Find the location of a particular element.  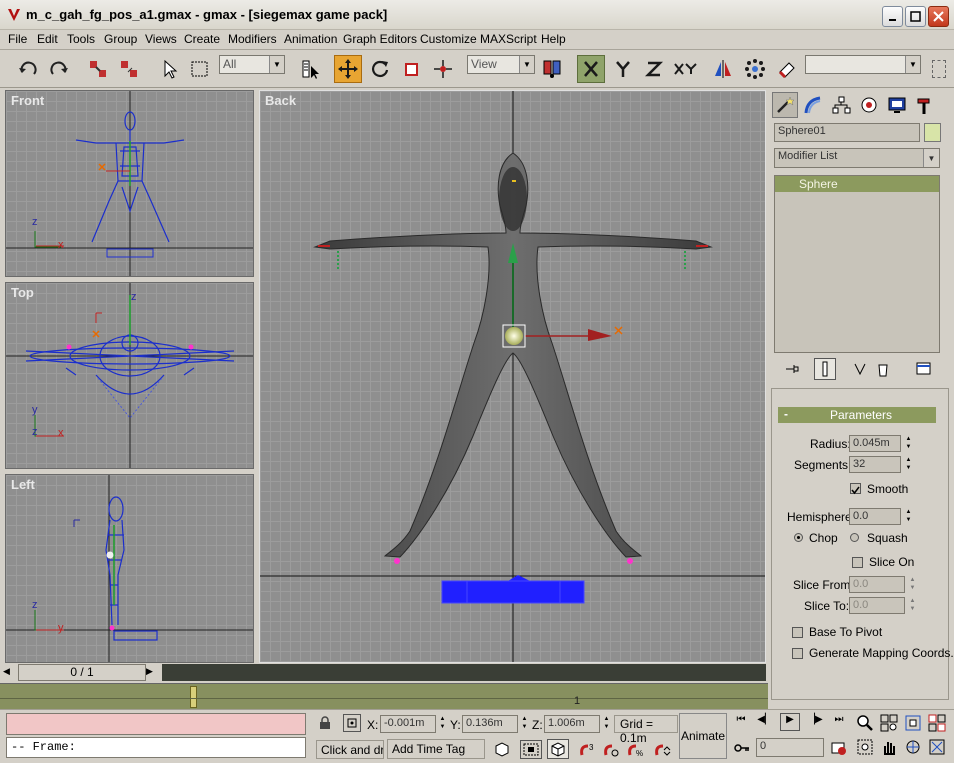

degradation-override-button is located at coordinates (531, 749).